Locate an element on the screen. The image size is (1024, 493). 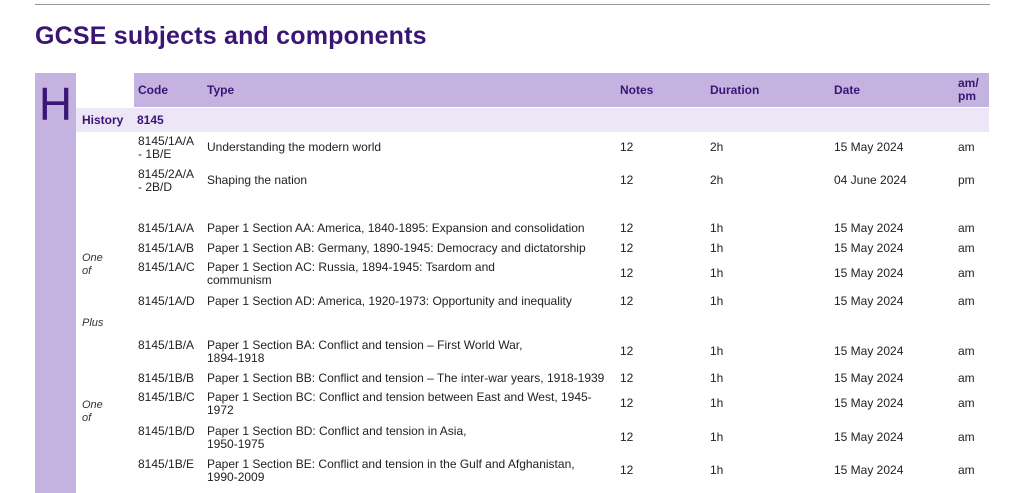
table-header is located at coordinates (561, 90).